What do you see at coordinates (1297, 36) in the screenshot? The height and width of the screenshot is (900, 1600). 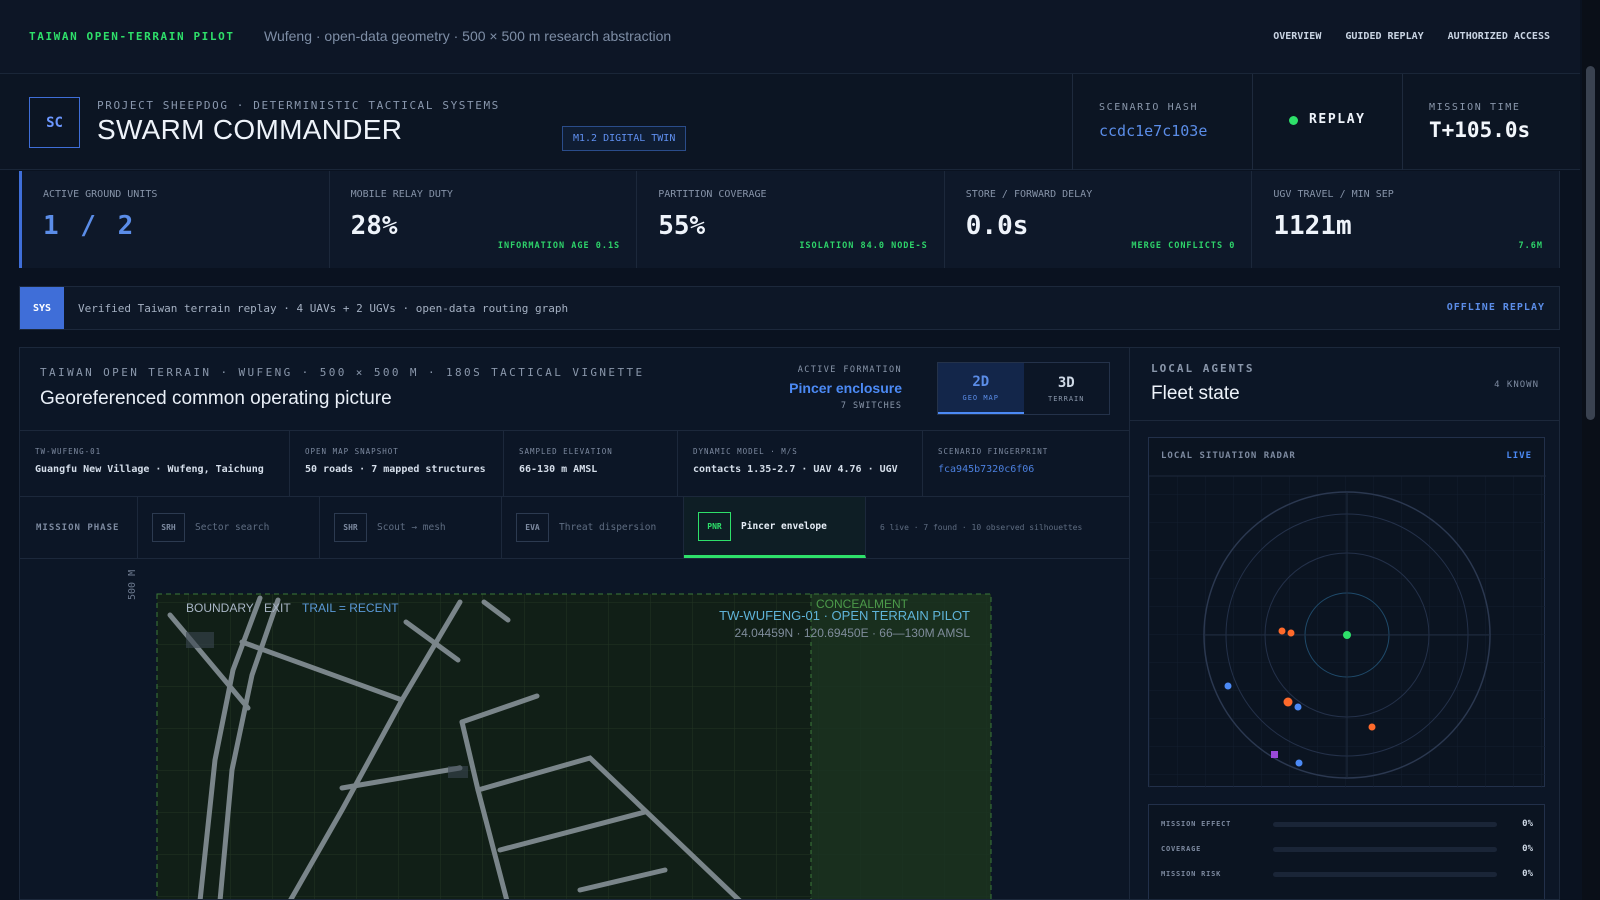 I see `nav-link-overview: OVERVIEW` at bounding box center [1297, 36].